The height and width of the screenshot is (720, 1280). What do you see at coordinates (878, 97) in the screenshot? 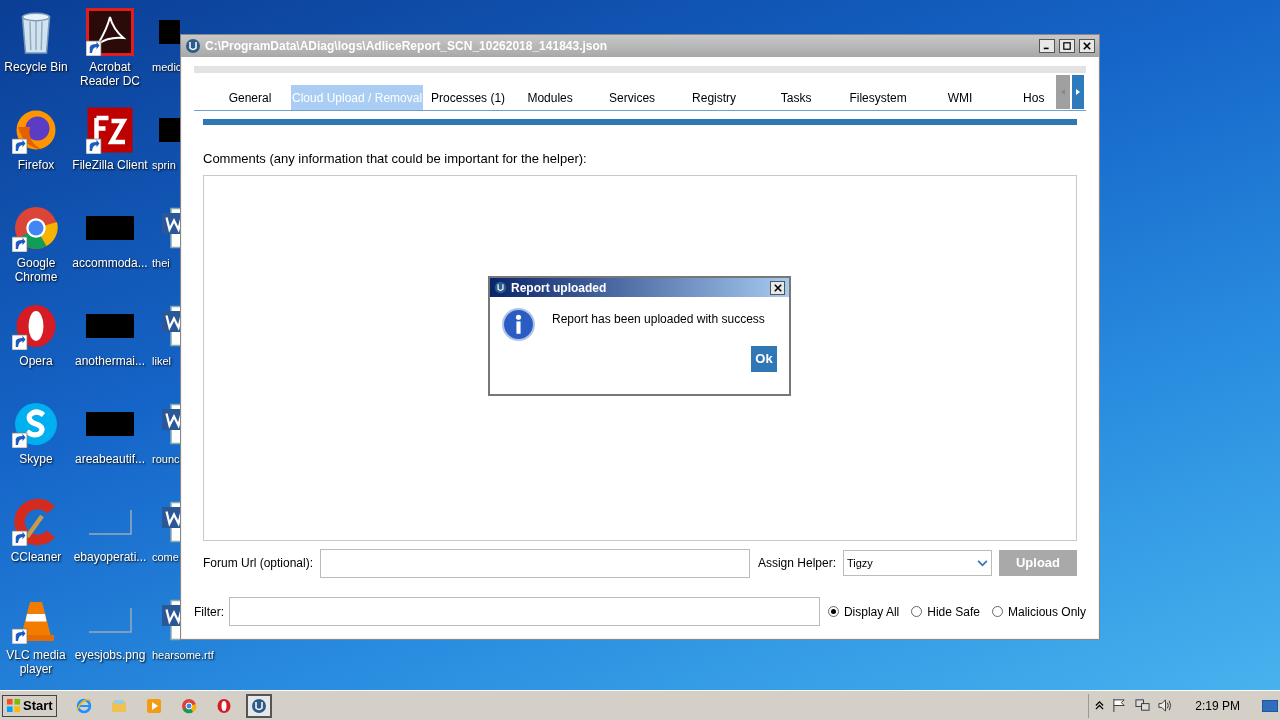
I see `tab: Filesystem` at bounding box center [878, 97].